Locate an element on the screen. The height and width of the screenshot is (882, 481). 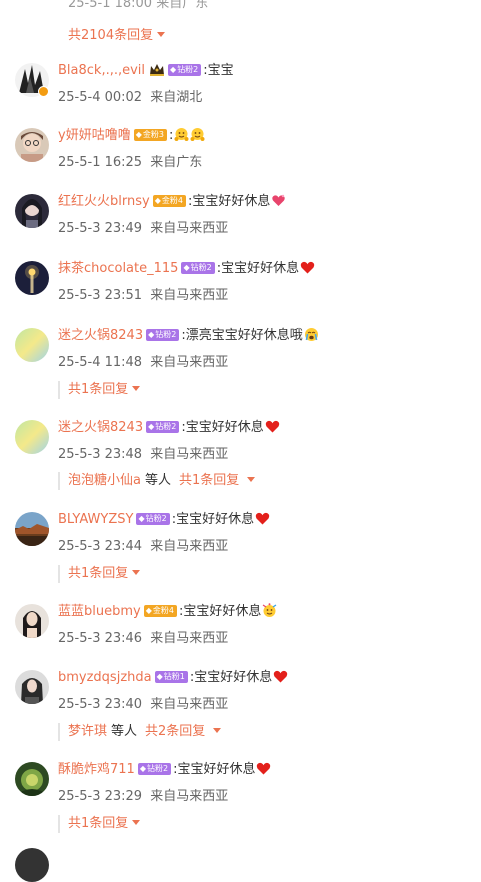
comment-time: 25-5-3 23:48 is located at coordinates (100, 454).